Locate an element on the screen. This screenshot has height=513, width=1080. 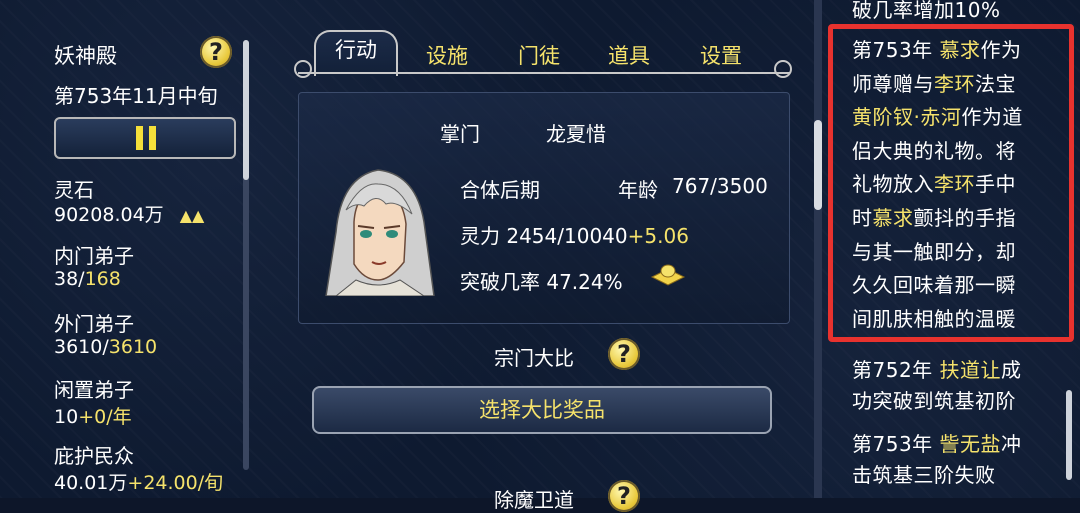
log-line: 功突破到筑基初阶 is located at coordinates (934, 401).